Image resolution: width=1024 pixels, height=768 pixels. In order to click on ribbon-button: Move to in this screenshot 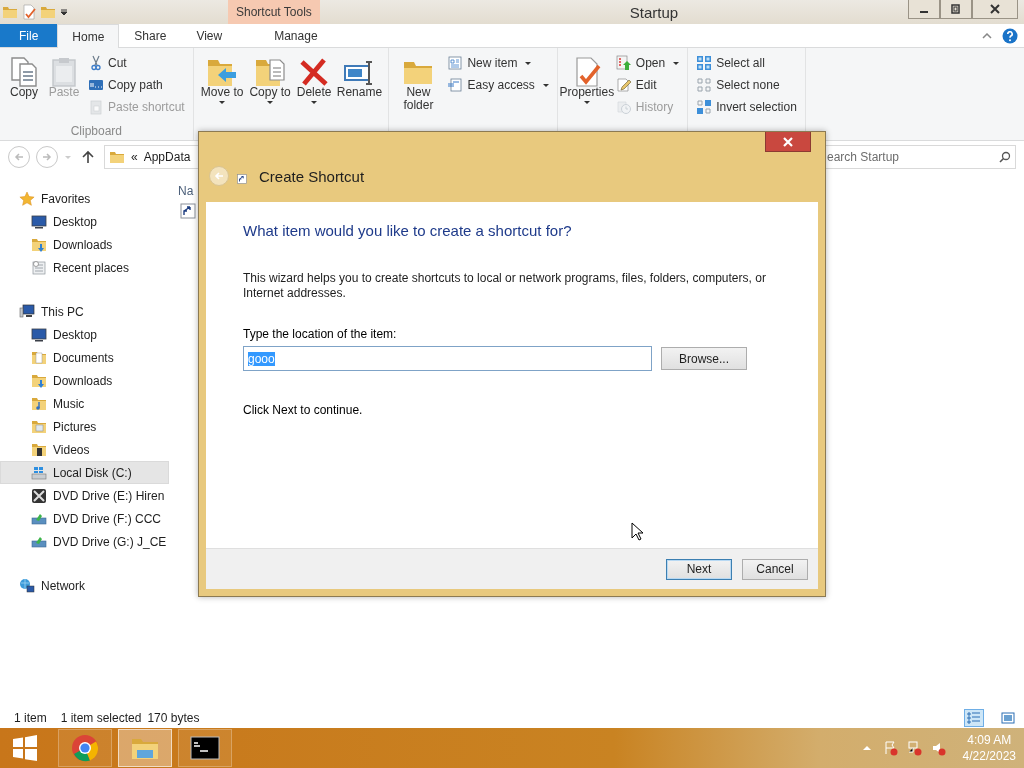, I will do `click(222, 88)`.